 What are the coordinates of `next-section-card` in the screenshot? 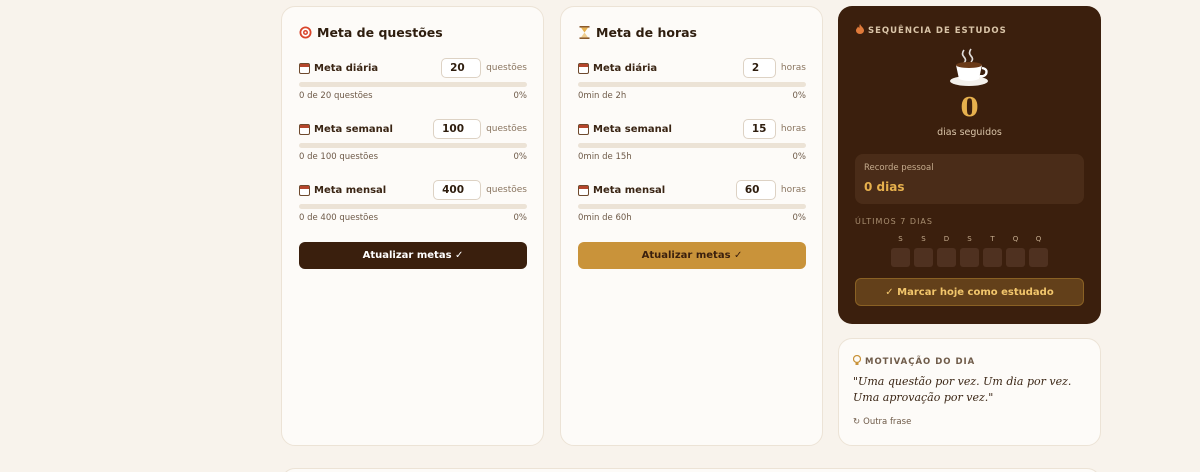 It's located at (691, 470).